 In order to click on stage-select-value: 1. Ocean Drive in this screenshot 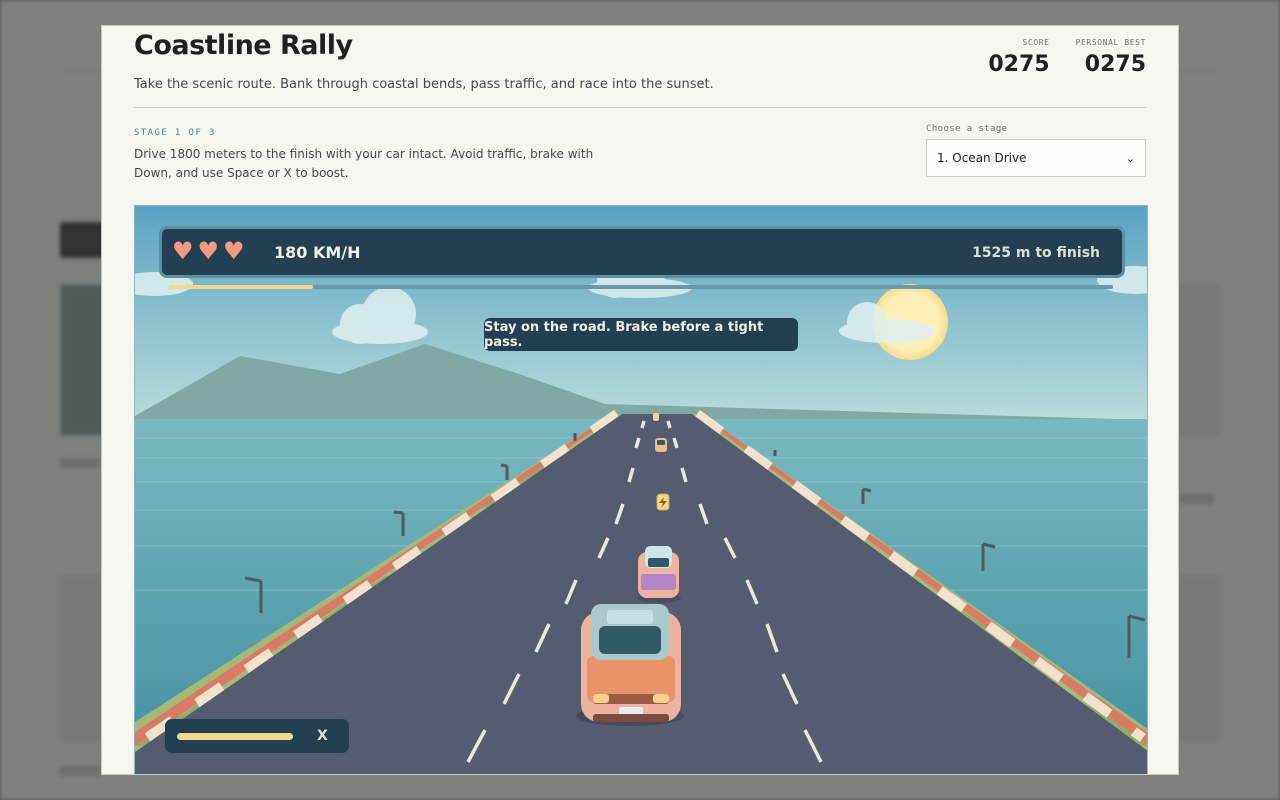, I will do `click(982, 158)`.